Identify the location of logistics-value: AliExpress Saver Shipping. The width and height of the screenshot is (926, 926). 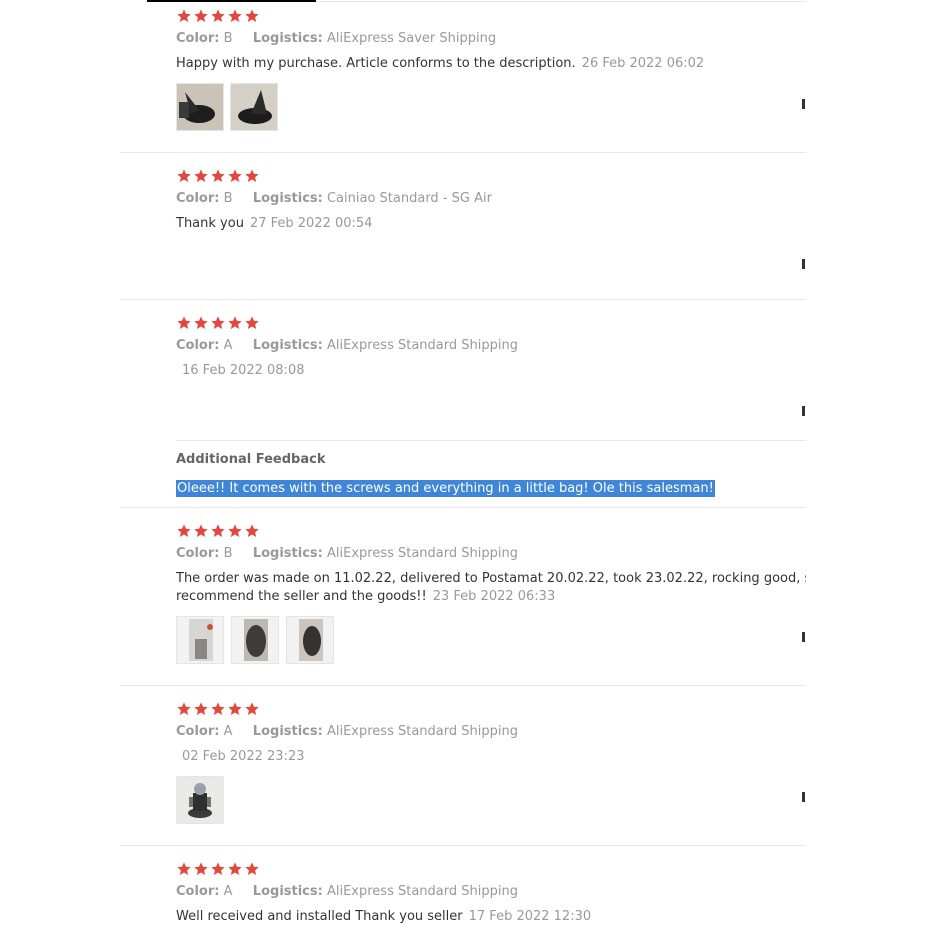
(411, 38).